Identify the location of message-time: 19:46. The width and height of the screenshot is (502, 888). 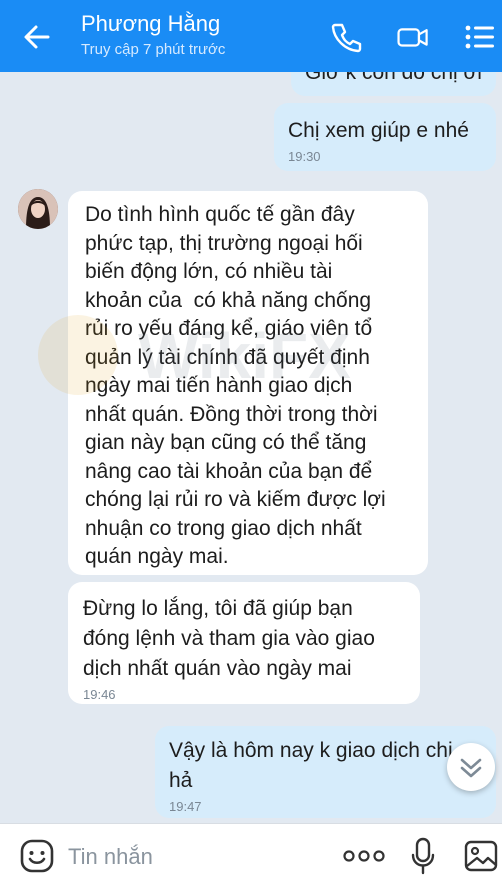
(99, 694).